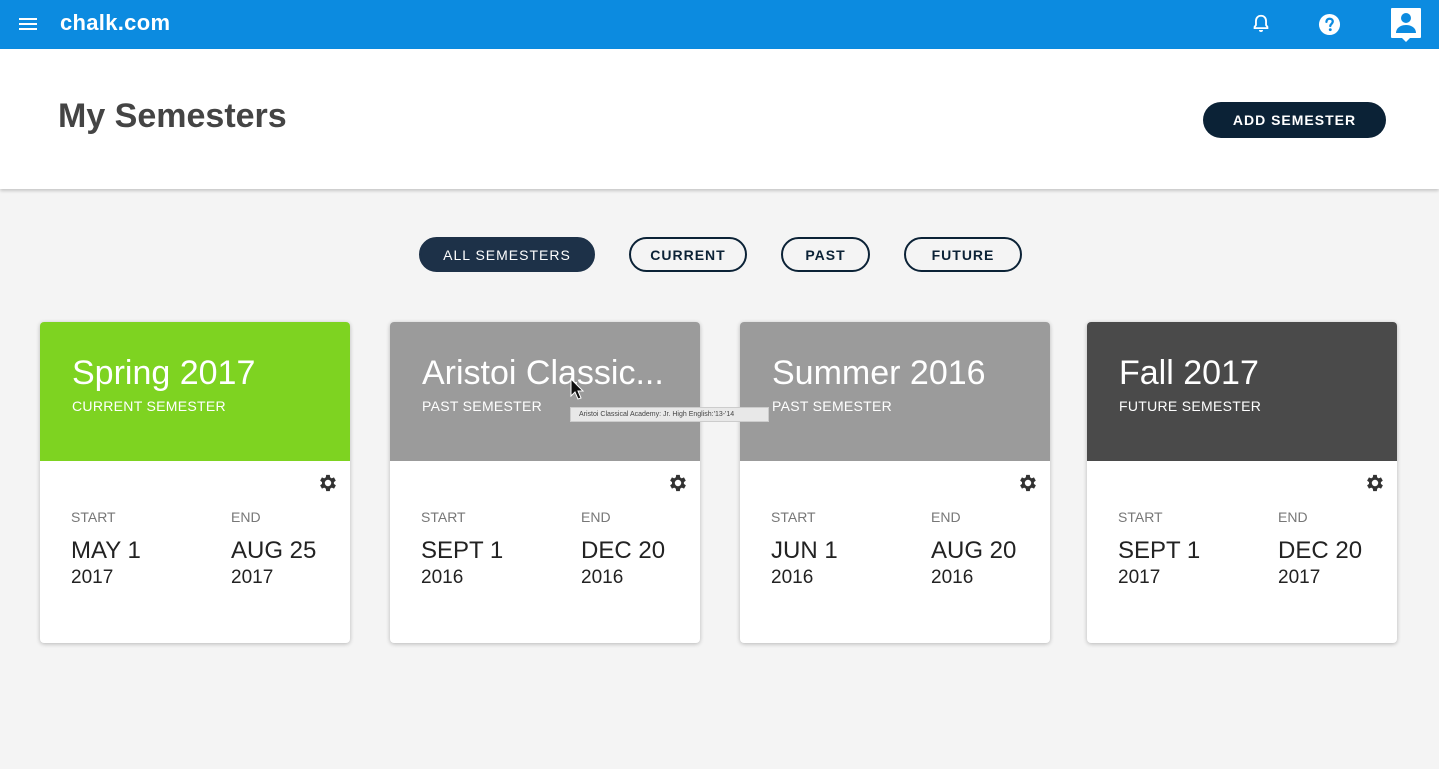 Image resolution: width=1439 pixels, height=769 pixels. What do you see at coordinates (172, 116) in the screenshot?
I see `page-title: My Semesters` at bounding box center [172, 116].